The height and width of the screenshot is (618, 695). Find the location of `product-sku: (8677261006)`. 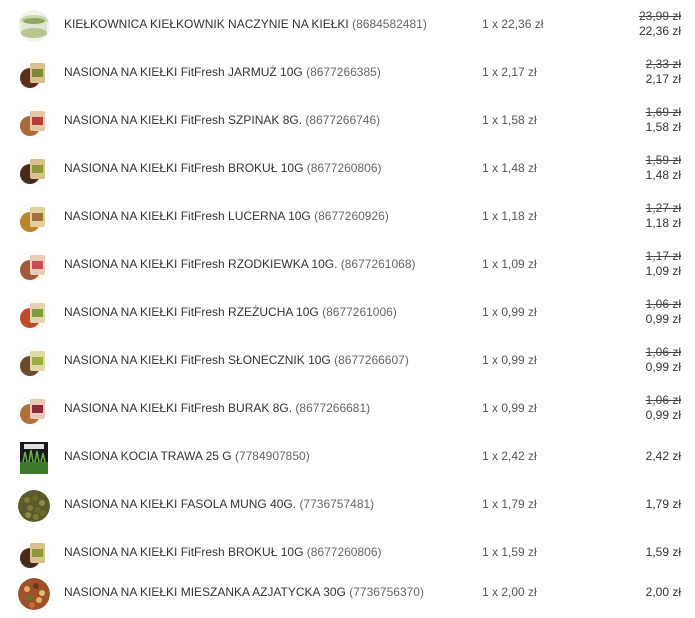

product-sku: (8677261006) is located at coordinates (359, 312).